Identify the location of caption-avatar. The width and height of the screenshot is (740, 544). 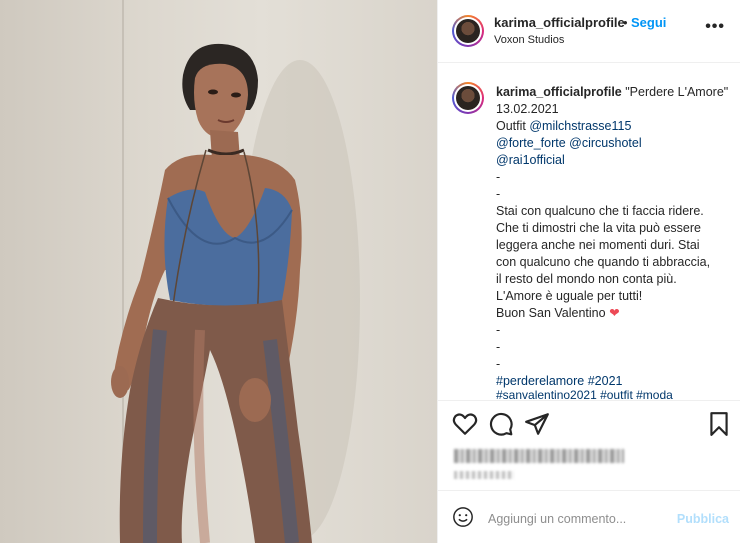
(468, 98).